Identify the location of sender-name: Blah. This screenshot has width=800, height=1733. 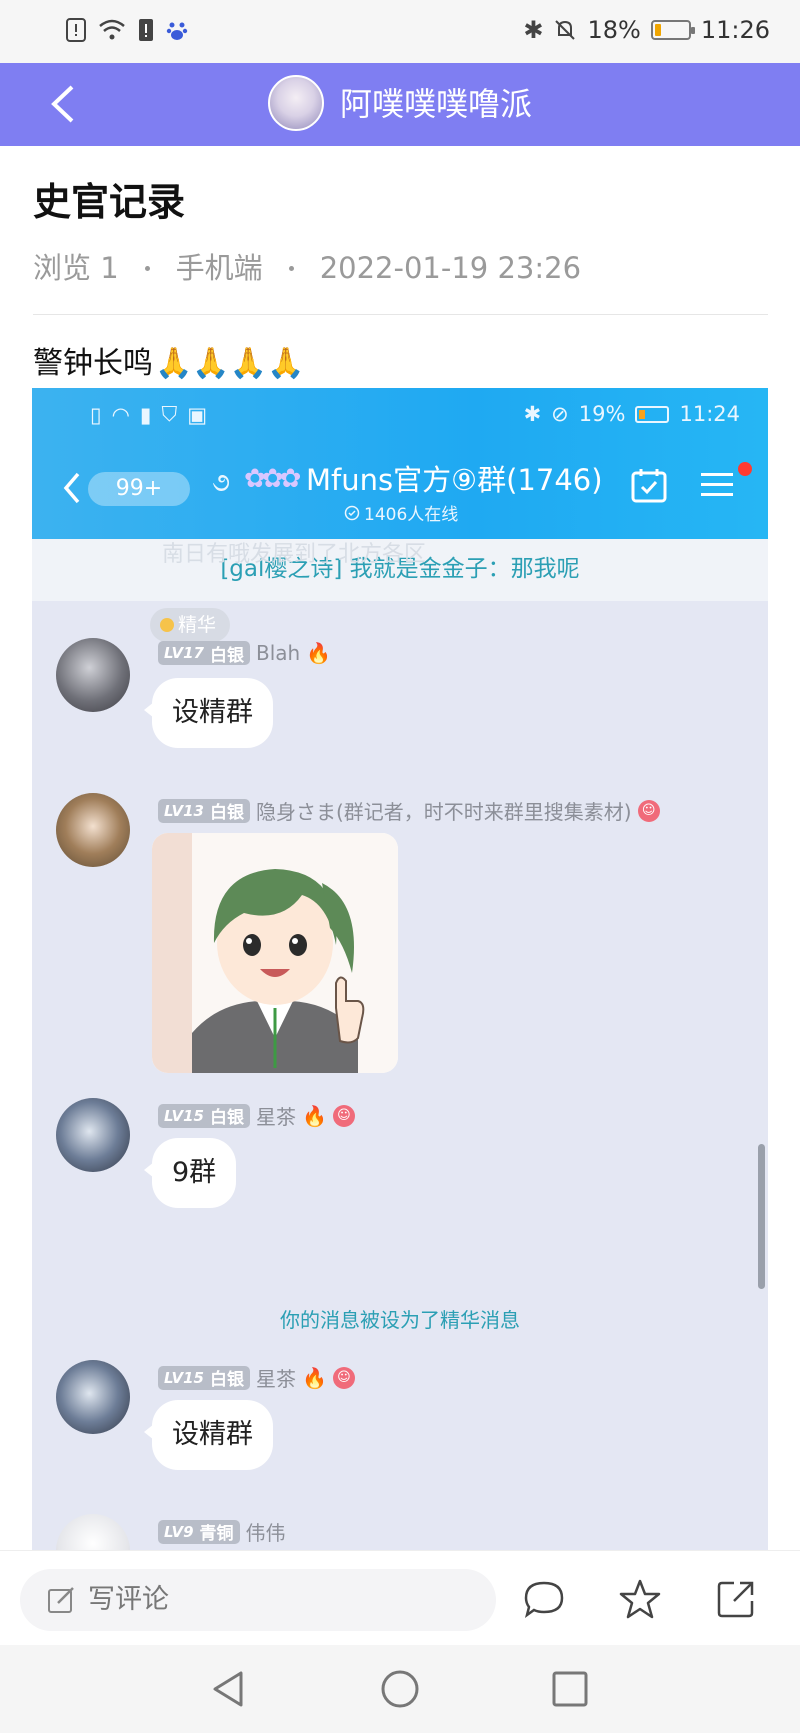
(278, 653).